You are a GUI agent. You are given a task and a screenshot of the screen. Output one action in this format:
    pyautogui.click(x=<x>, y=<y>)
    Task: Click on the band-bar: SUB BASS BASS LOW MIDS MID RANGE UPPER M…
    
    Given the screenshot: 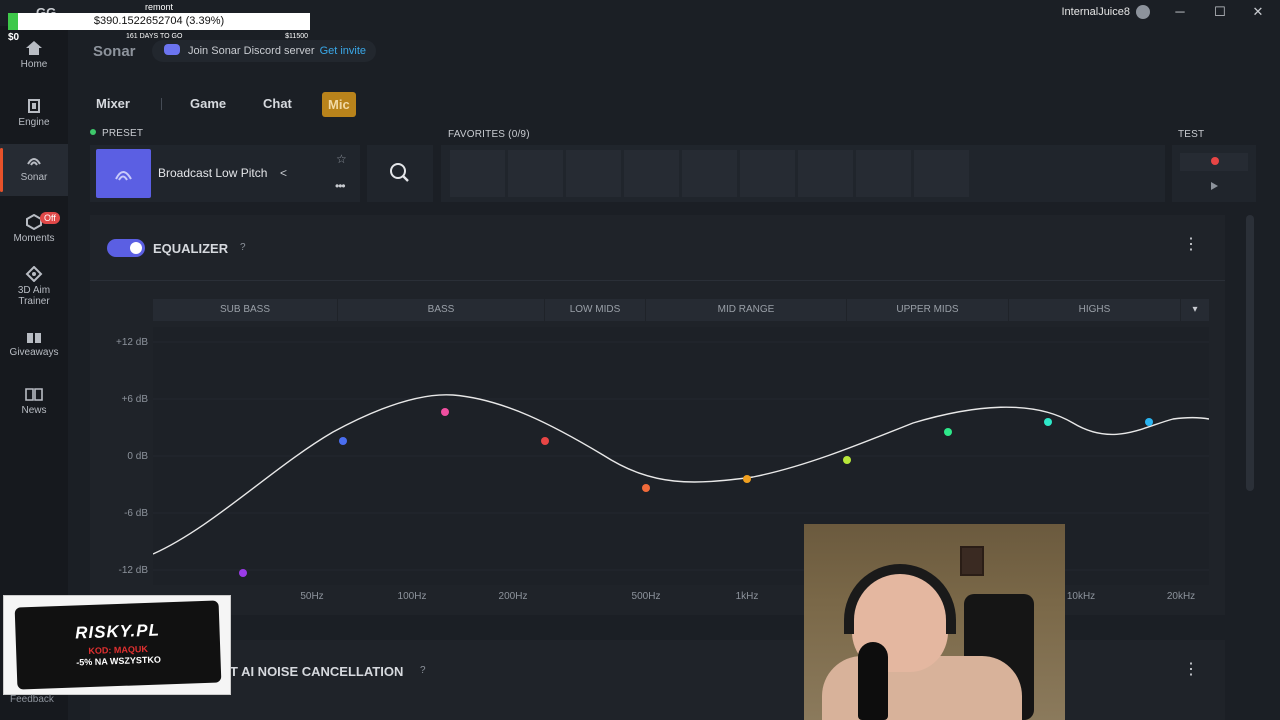 What is the action you would take?
    pyautogui.click(x=681, y=310)
    